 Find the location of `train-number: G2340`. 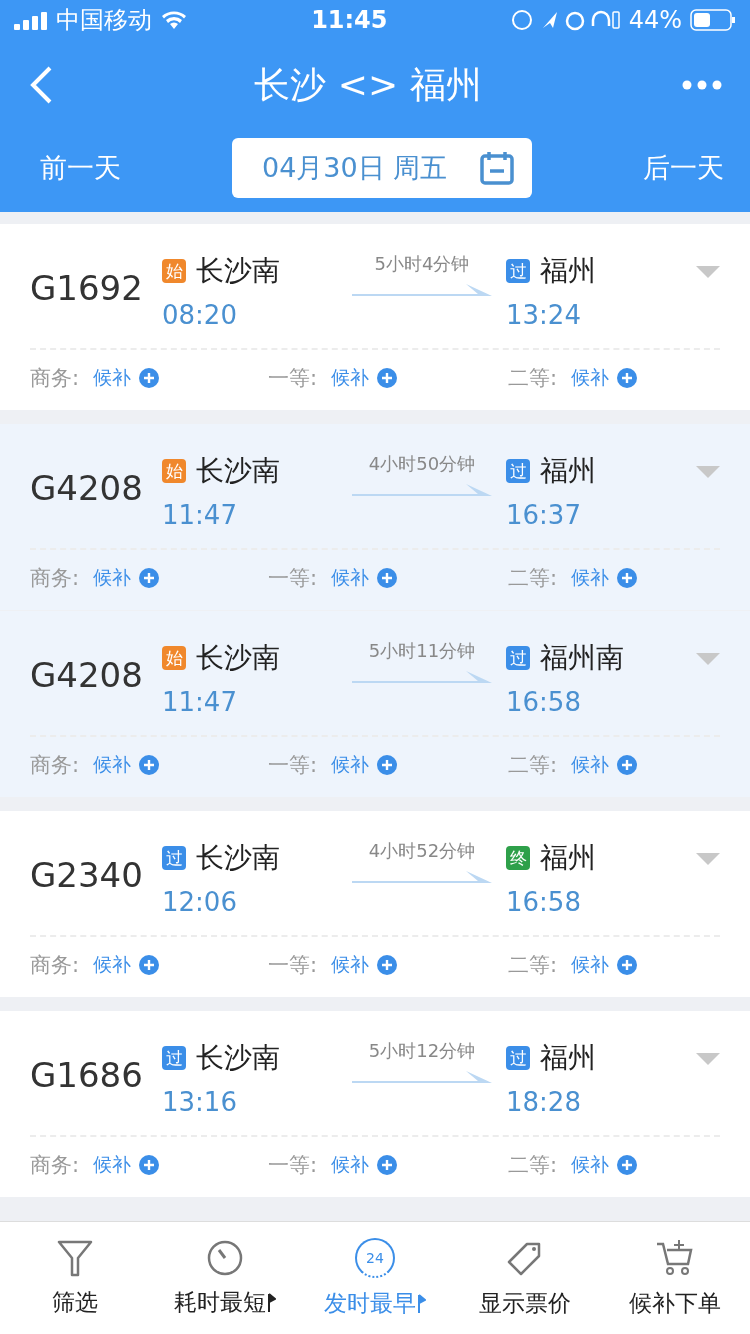

train-number: G2340 is located at coordinates (87, 875).